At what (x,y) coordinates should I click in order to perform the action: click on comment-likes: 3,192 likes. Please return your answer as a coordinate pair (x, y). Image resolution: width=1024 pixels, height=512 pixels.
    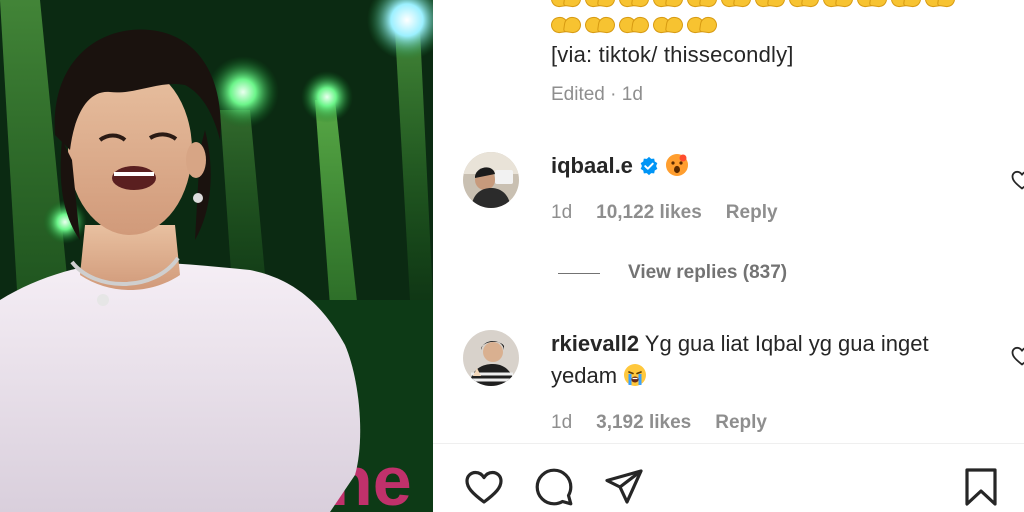
    Looking at the image, I should click on (643, 423).